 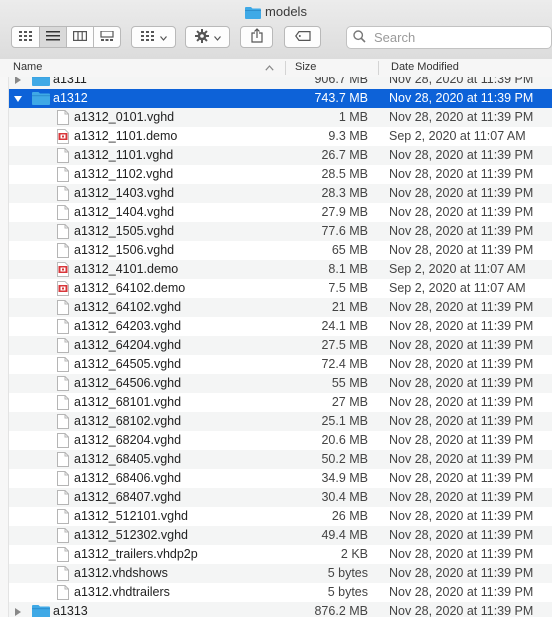 What do you see at coordinates (348, 288) in the screenshot?
I see `file-size: 7.5 MB` at bounding box center [348, 288].